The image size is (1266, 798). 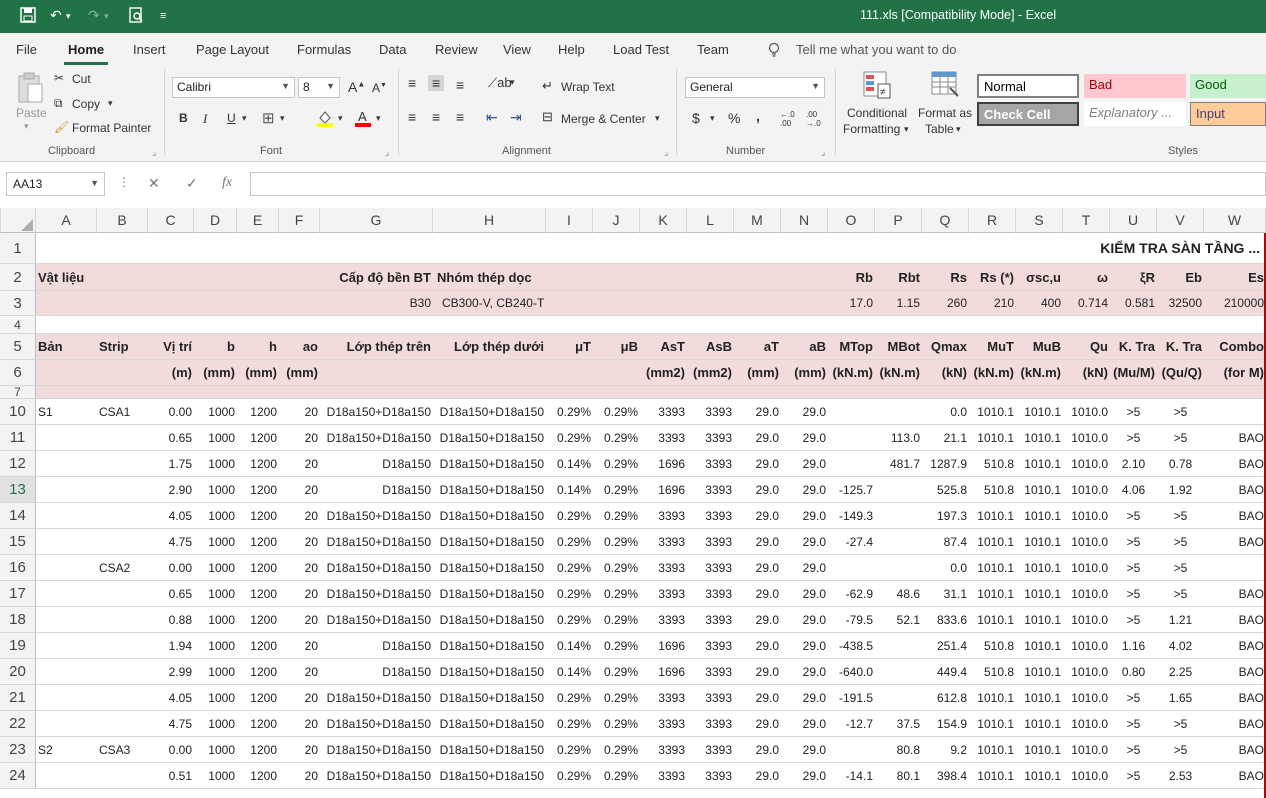 What do you see at coordinates (363, 119) in the screenshot?
I see `font-color-icon: A` at bounding box center [363, 119].